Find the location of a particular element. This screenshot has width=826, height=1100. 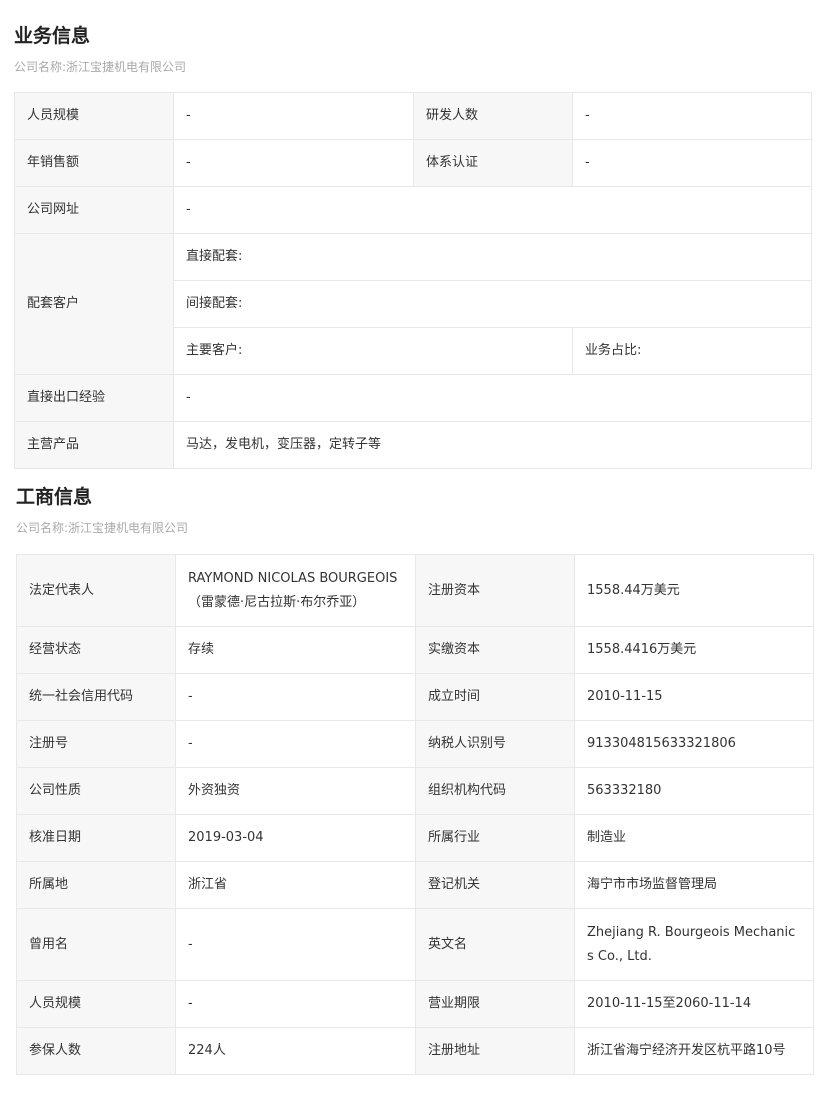

direct-supply-label: 直接配套: is located at coordinates (492, 257).